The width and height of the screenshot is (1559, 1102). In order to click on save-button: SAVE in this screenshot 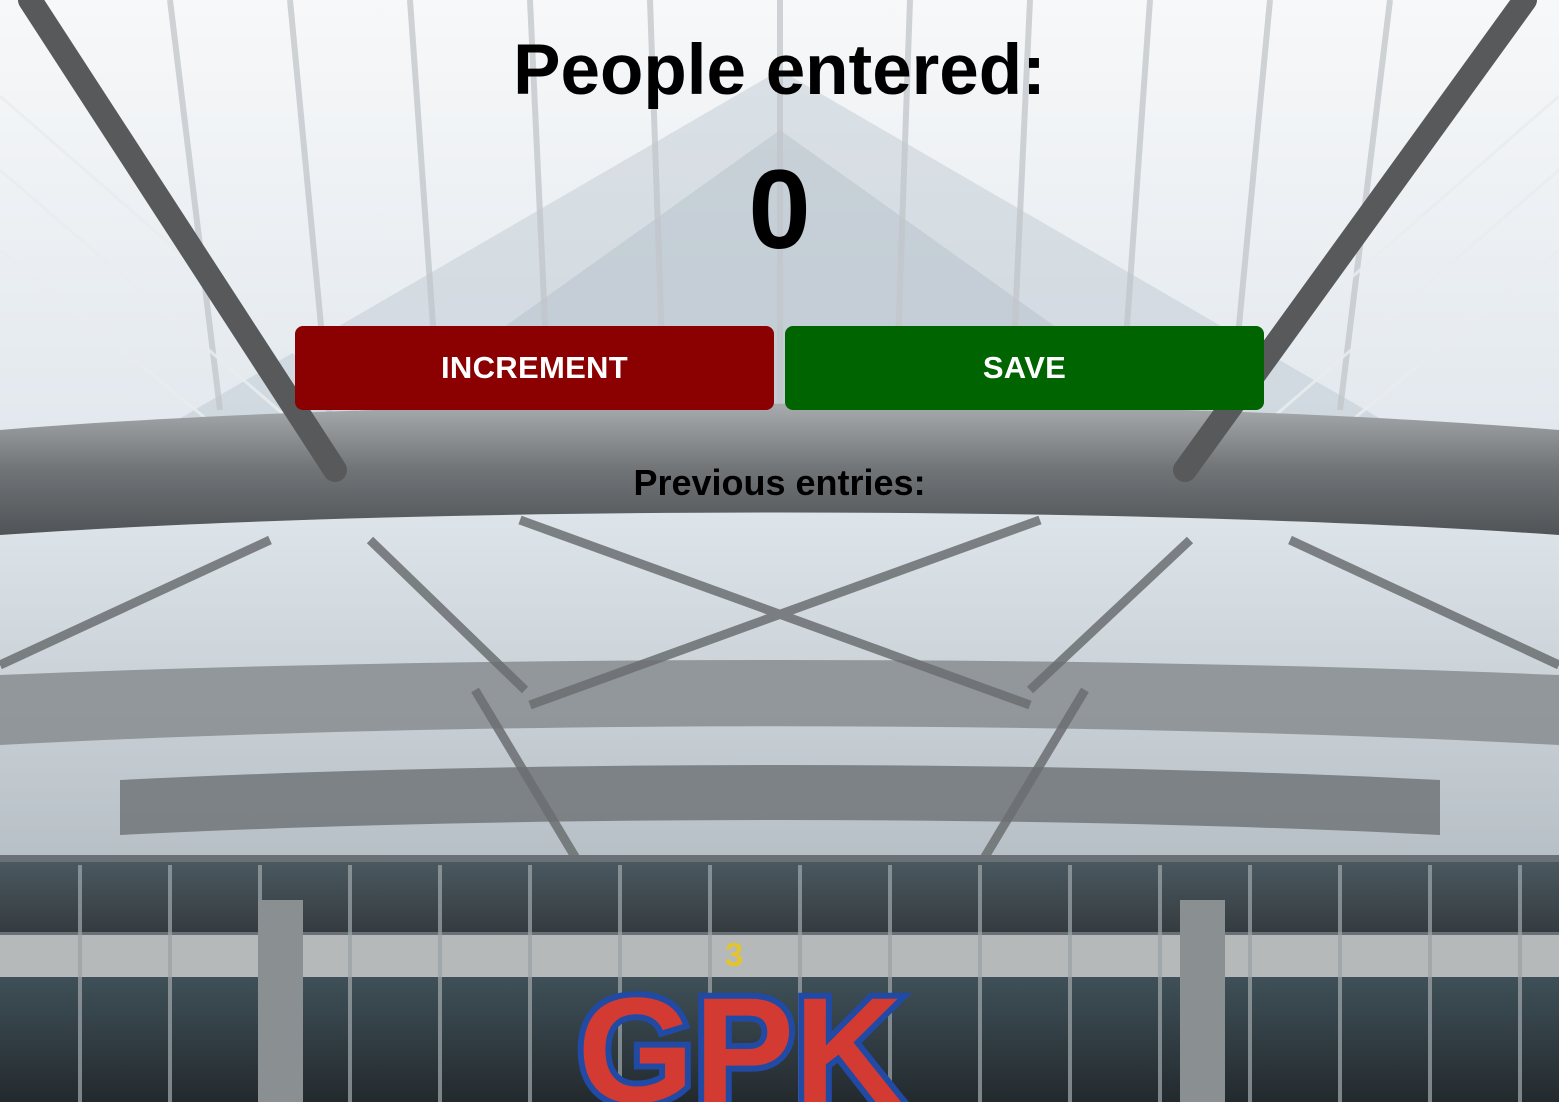, I will do `click(1024, 368)`.